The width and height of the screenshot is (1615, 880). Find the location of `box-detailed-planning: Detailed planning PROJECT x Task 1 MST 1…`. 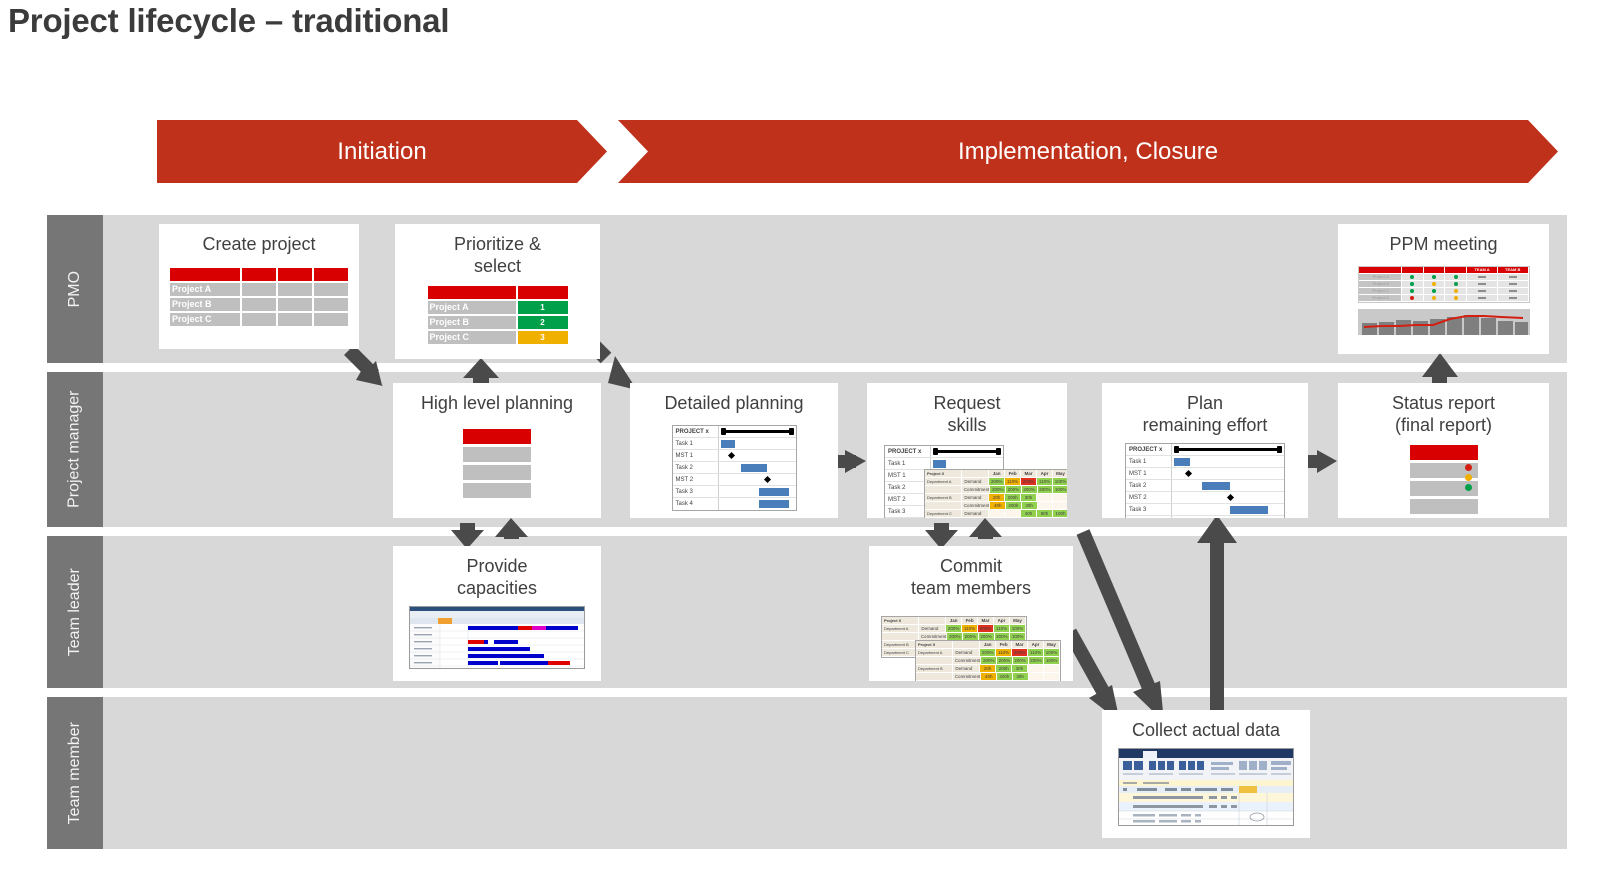

box-detailed-planning: Detailed planning PROJECT x Task 1 MST 1… is located at coordinates (734, 450).